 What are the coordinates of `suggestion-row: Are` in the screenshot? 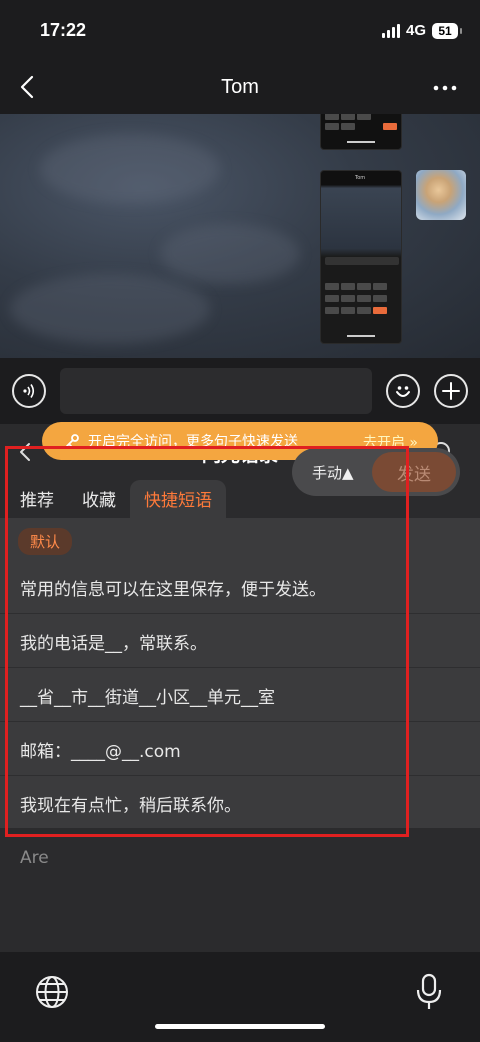 It's located at (240, 890).